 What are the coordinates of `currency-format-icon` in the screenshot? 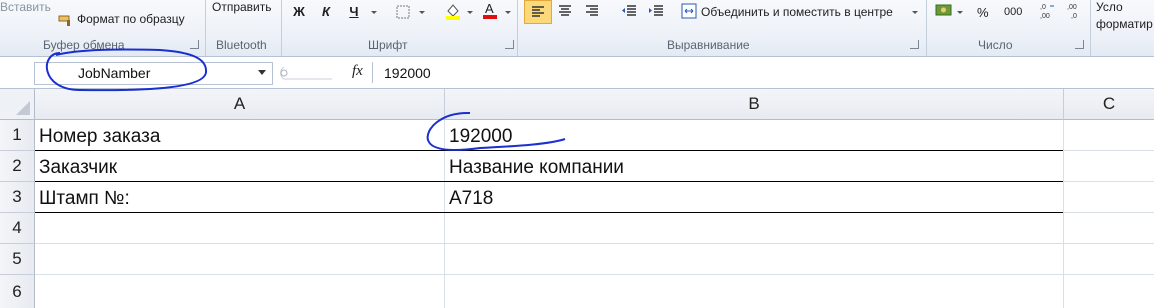 It's located at (944, 13).